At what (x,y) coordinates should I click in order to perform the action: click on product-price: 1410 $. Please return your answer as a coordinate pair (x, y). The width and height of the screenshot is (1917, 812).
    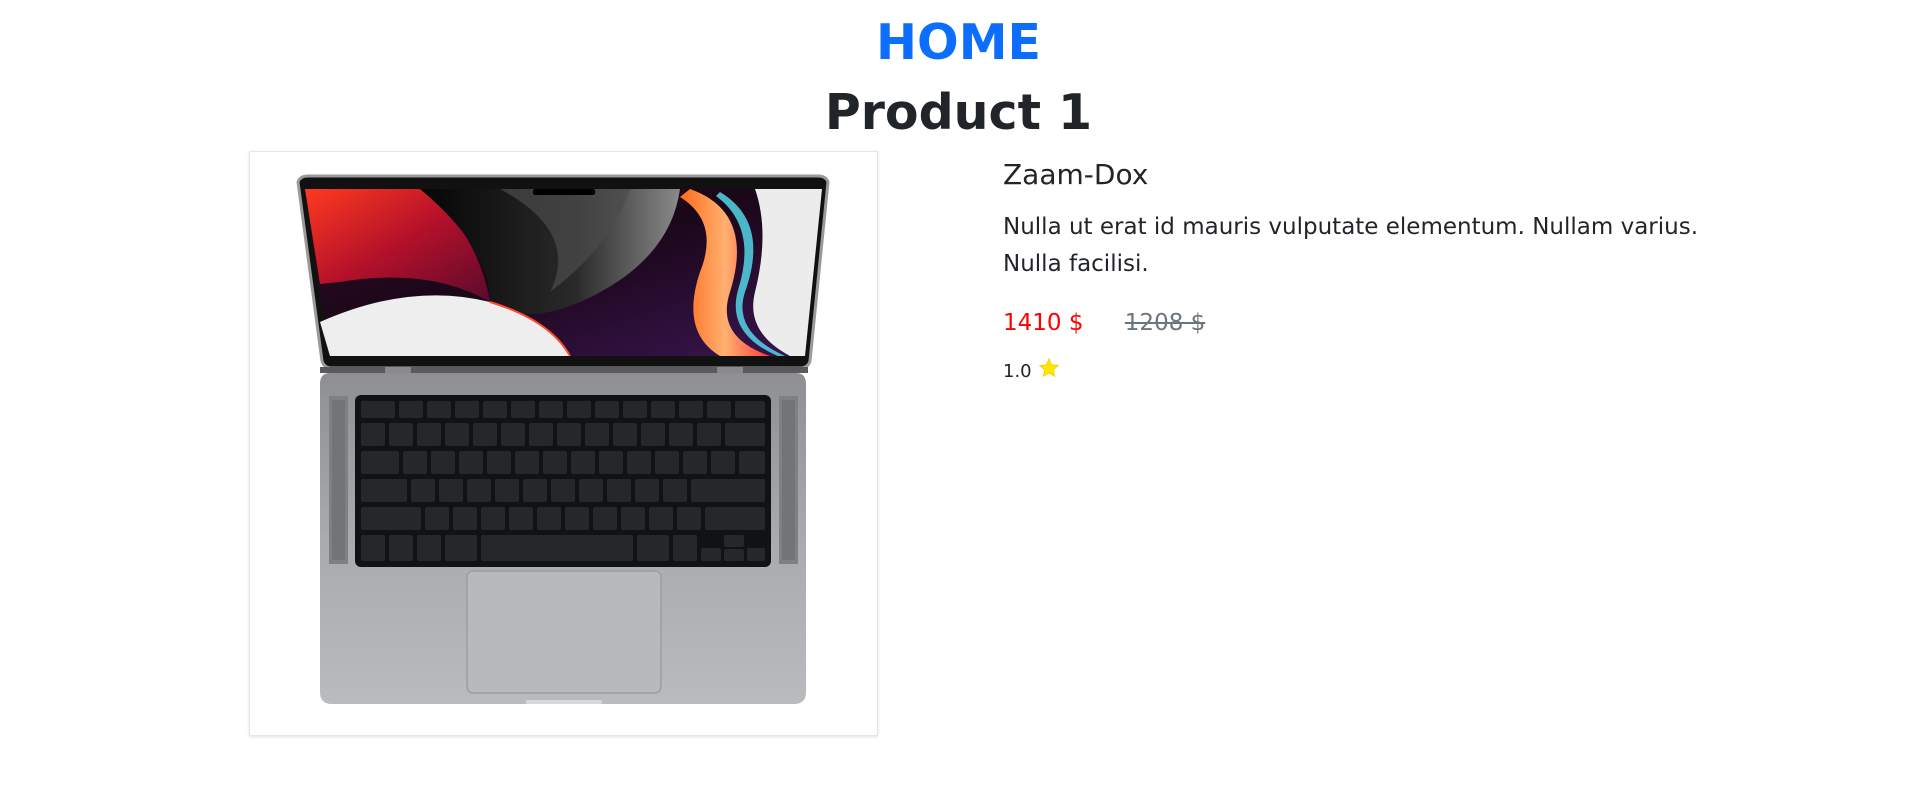
    Looking at the image, I should click on (1043, 323).